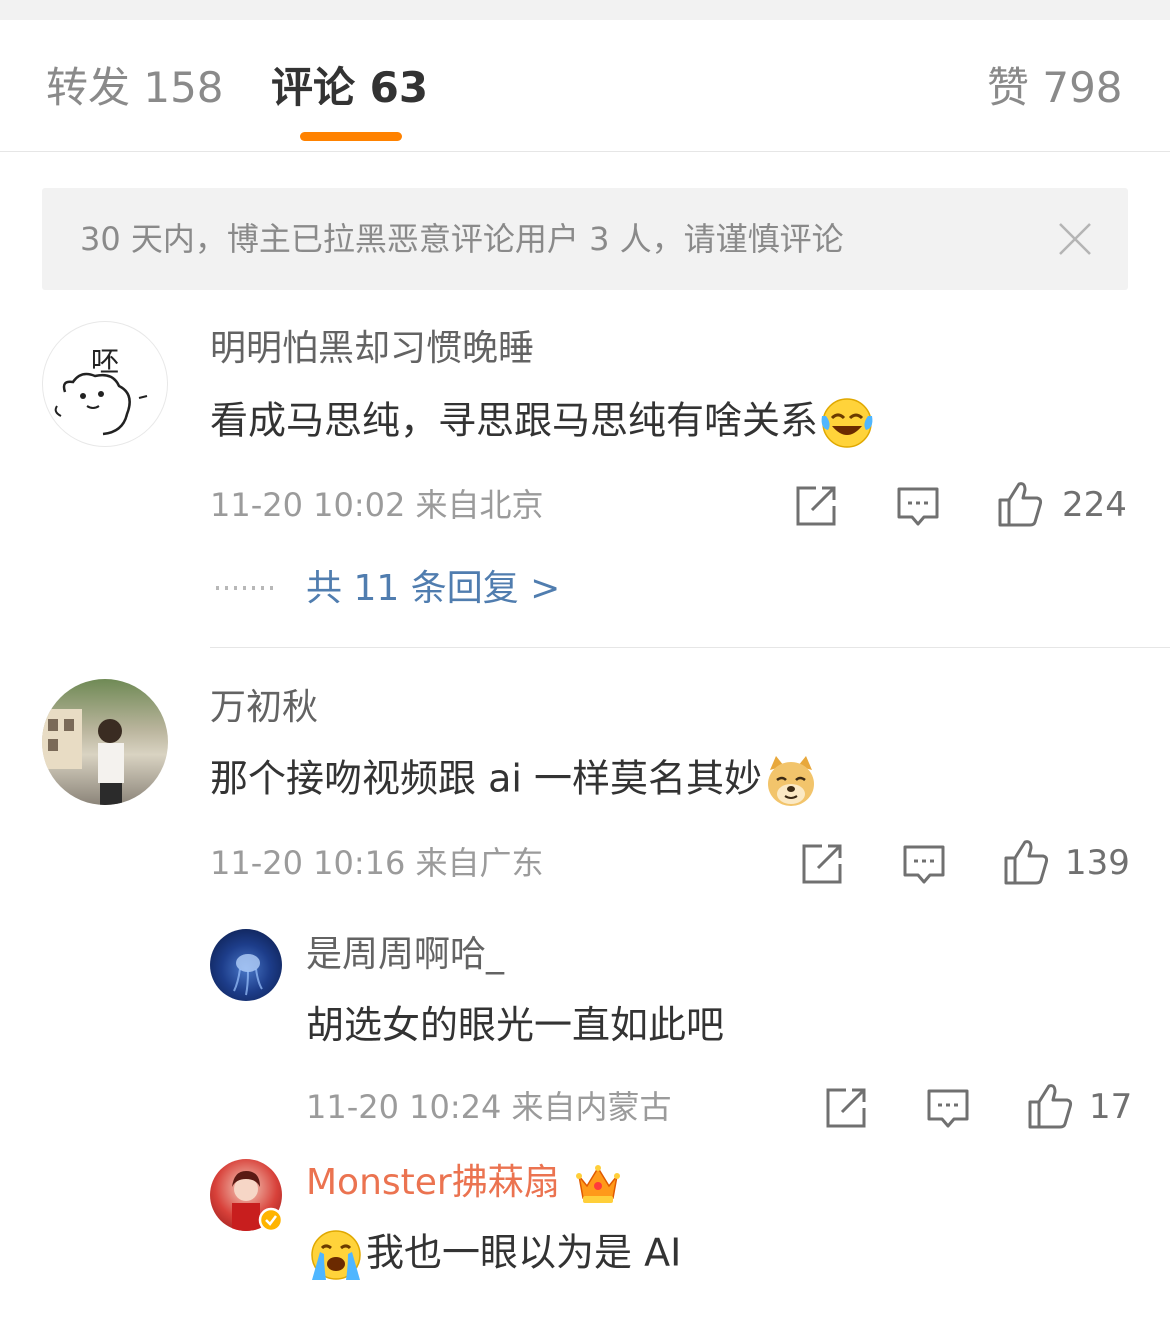  What do you see at coordinates (351, 136) in the screenshot?
I see `active-tab-indicator` at bounding box center [351, 136].